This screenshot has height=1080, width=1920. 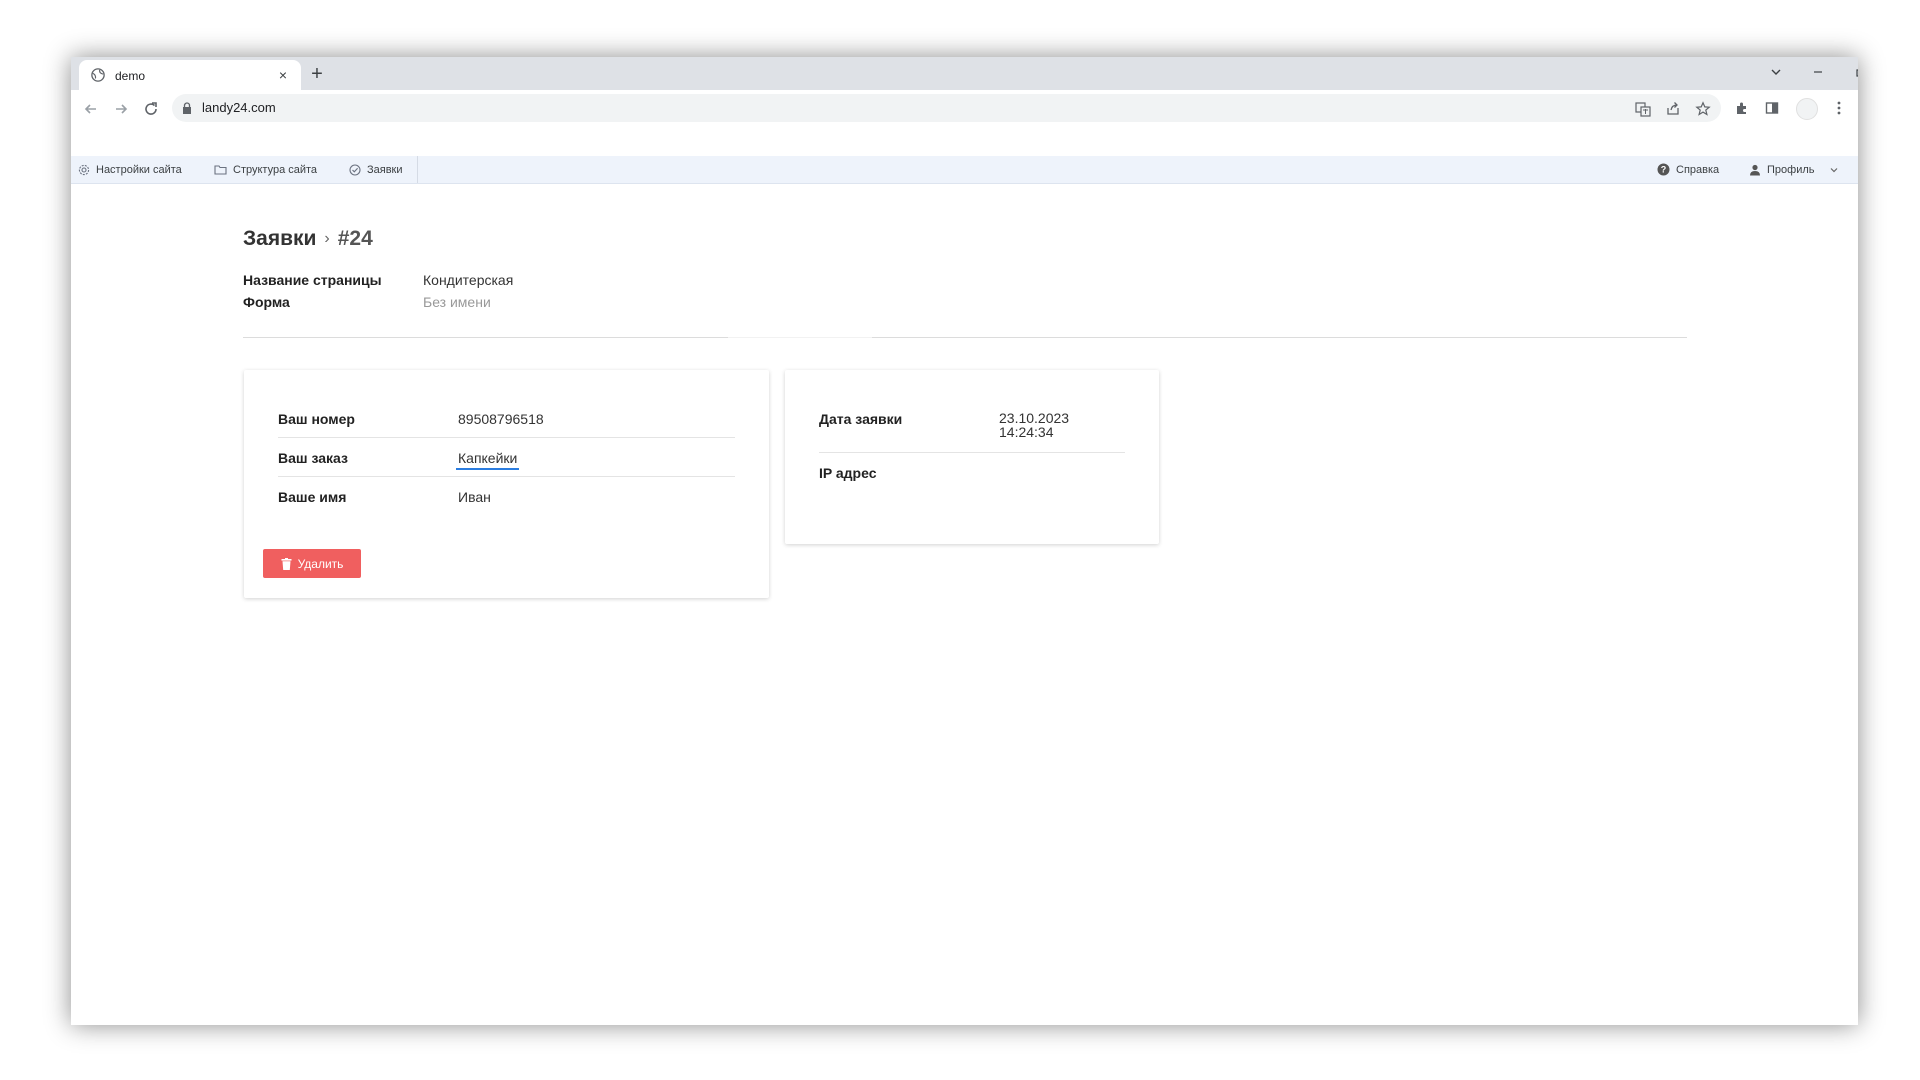 I want to click on nav-item-site-structure: Структура сайта, so click(x=265, y=169).